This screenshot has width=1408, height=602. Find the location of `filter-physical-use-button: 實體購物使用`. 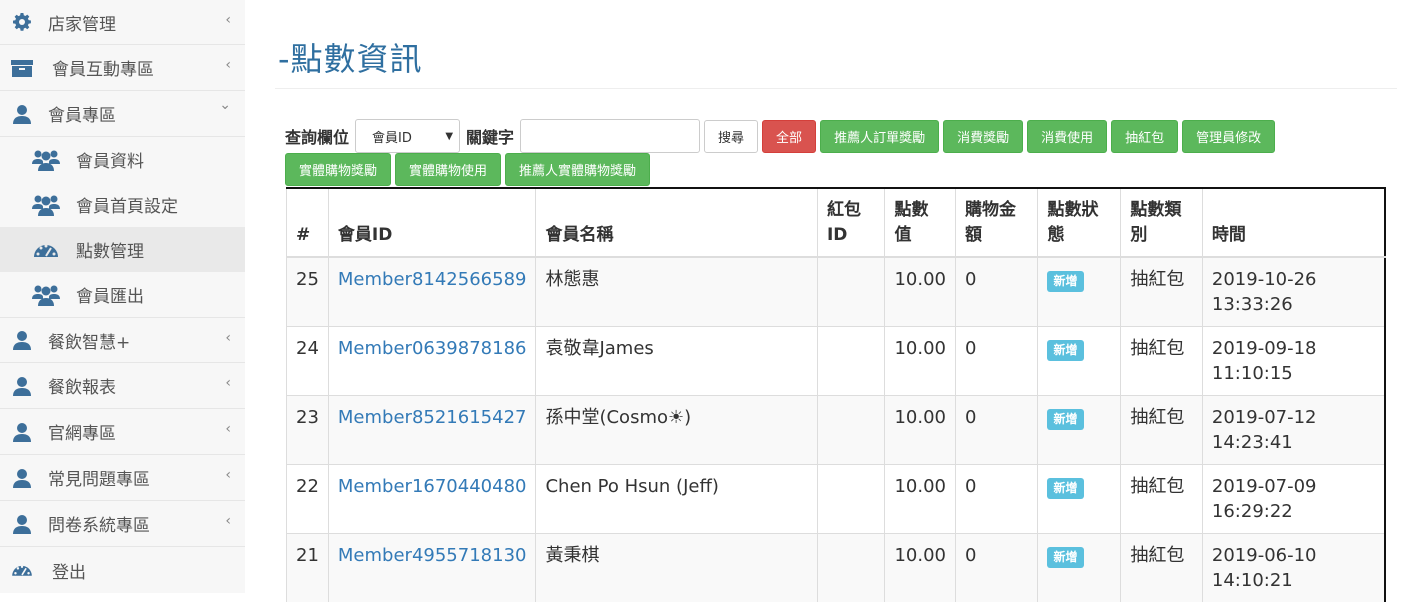

filter-physical-use-button: 實體購物使用 is located at coordinates (448, 169).